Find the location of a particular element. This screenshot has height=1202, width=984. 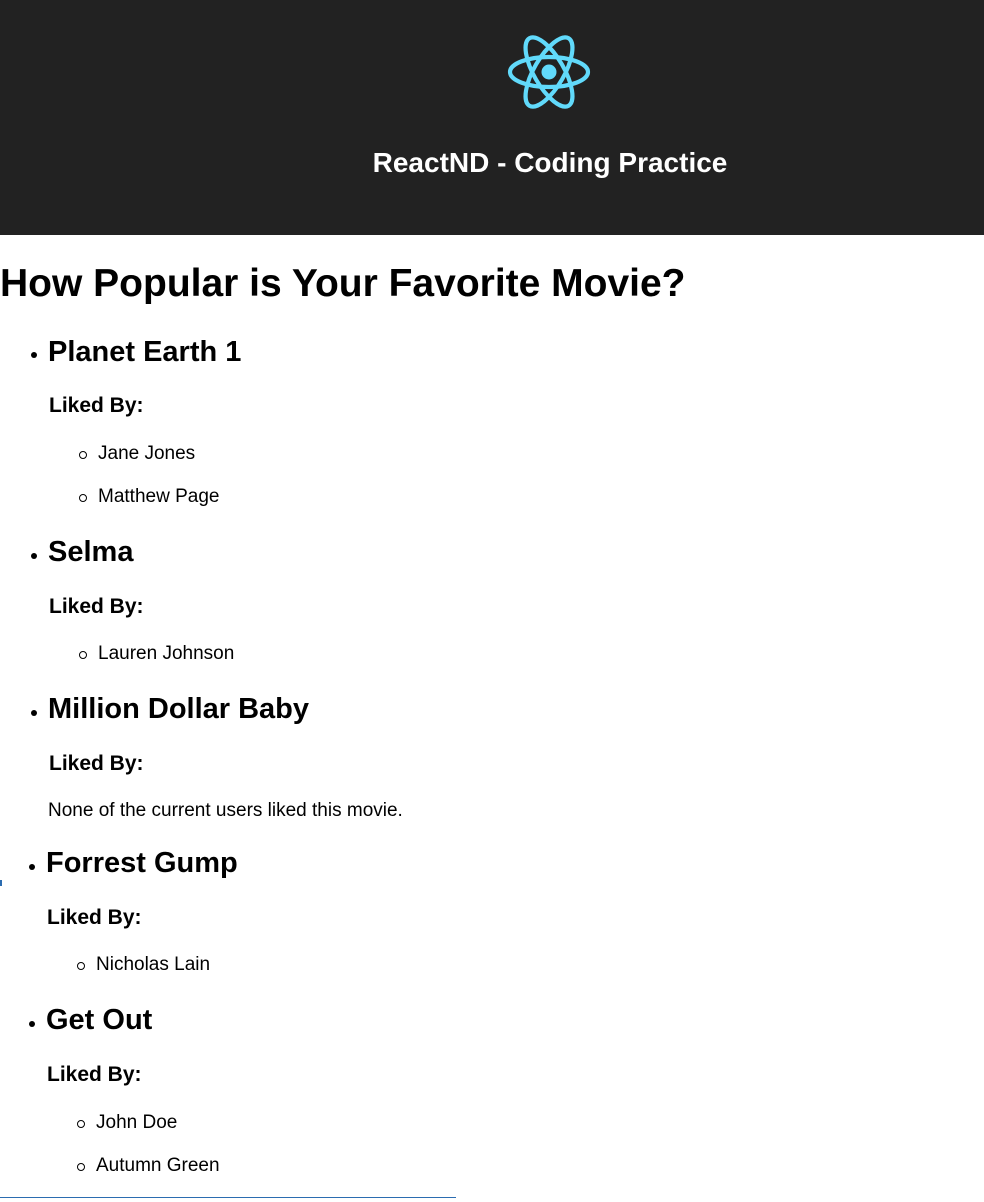

left-edge-marker is located at coordinates (1, 883).